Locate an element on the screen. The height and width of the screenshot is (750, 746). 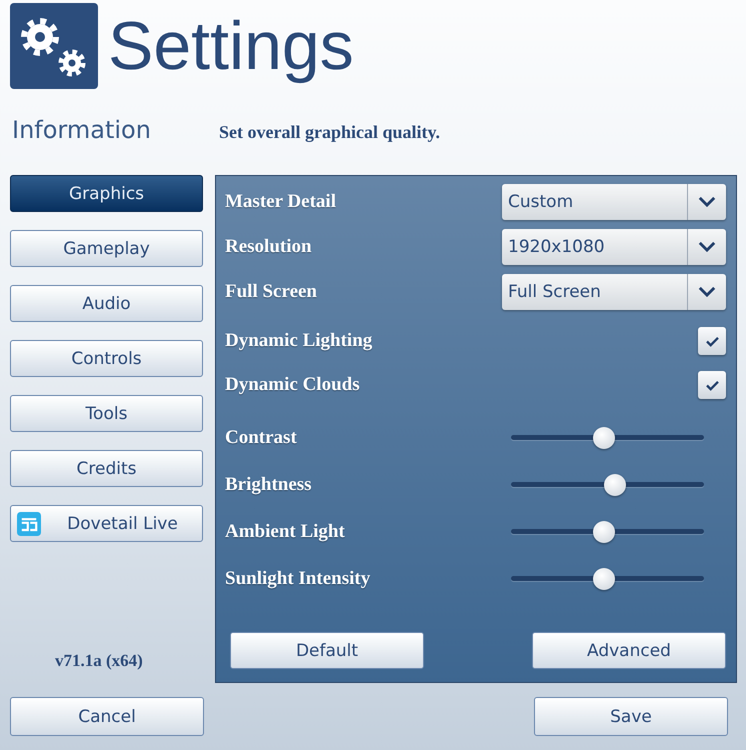
section-description: Set overall graphical quality. is located at coordinates (329, 132).